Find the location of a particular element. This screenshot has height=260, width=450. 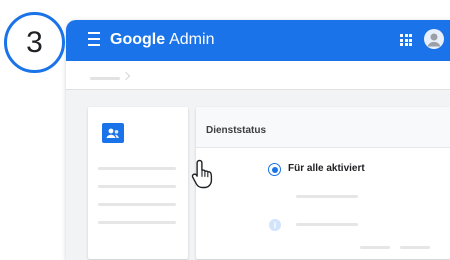

account-avatar-icon is located at coordinates (434, 39).